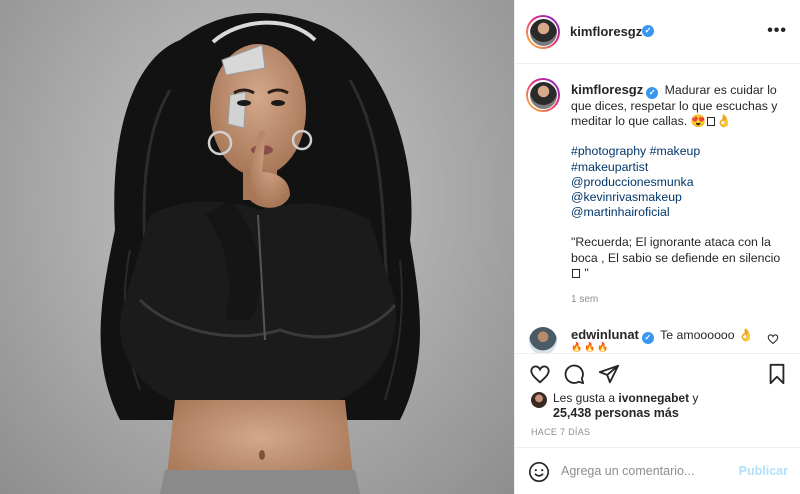  Describe the element at coordinates (697, 335) in the screenshot. I see `comment-text: Te amoooooo` at that location.